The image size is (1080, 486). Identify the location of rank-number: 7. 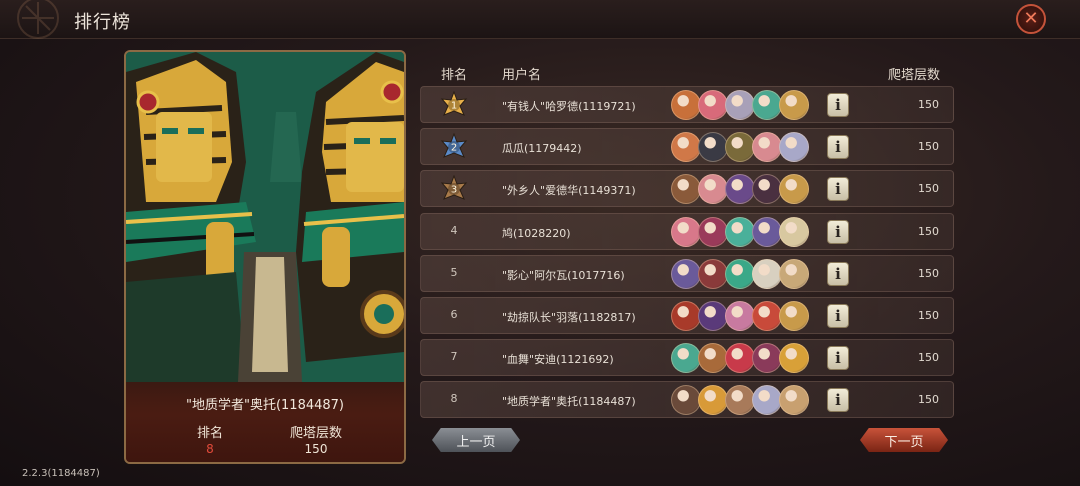
(454, 357).